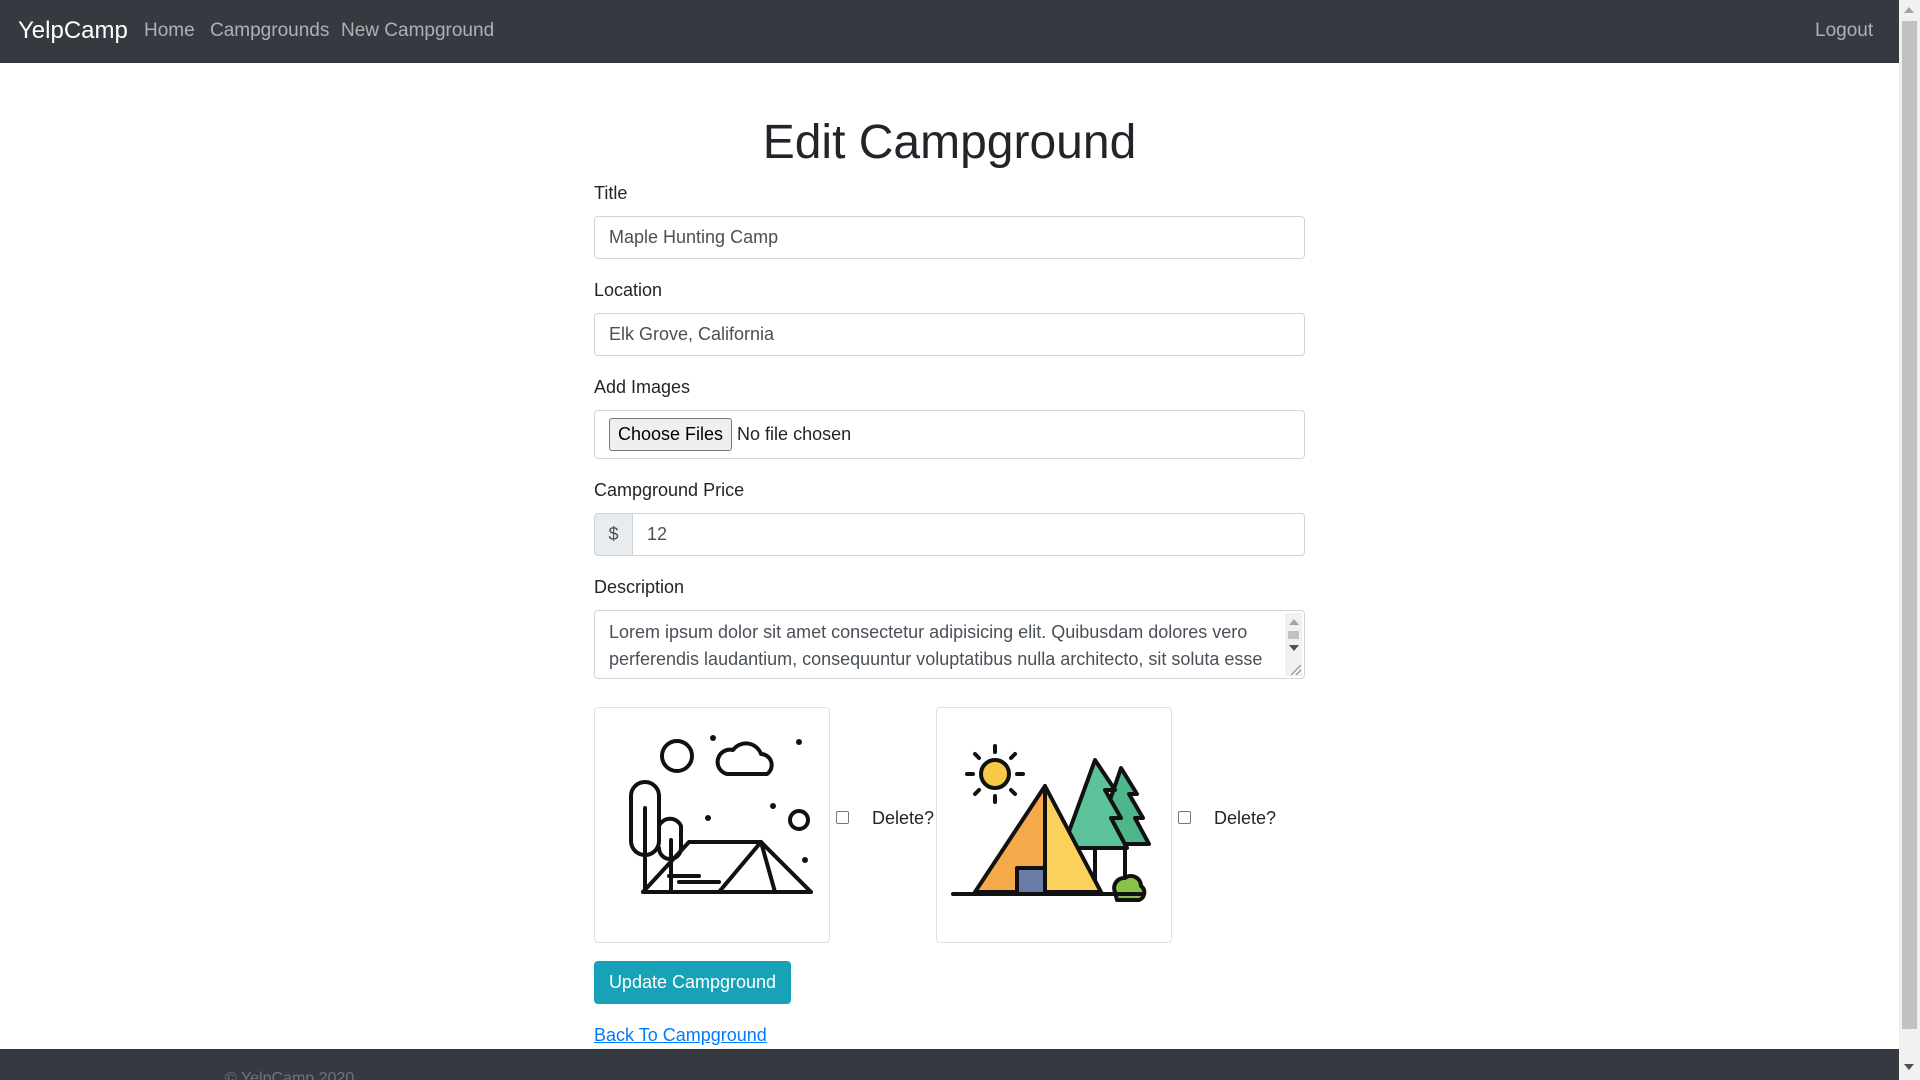 This screenshot has height=1080, width=1920. I want to click on delete-label-1: Delete?, so click(903, 818).